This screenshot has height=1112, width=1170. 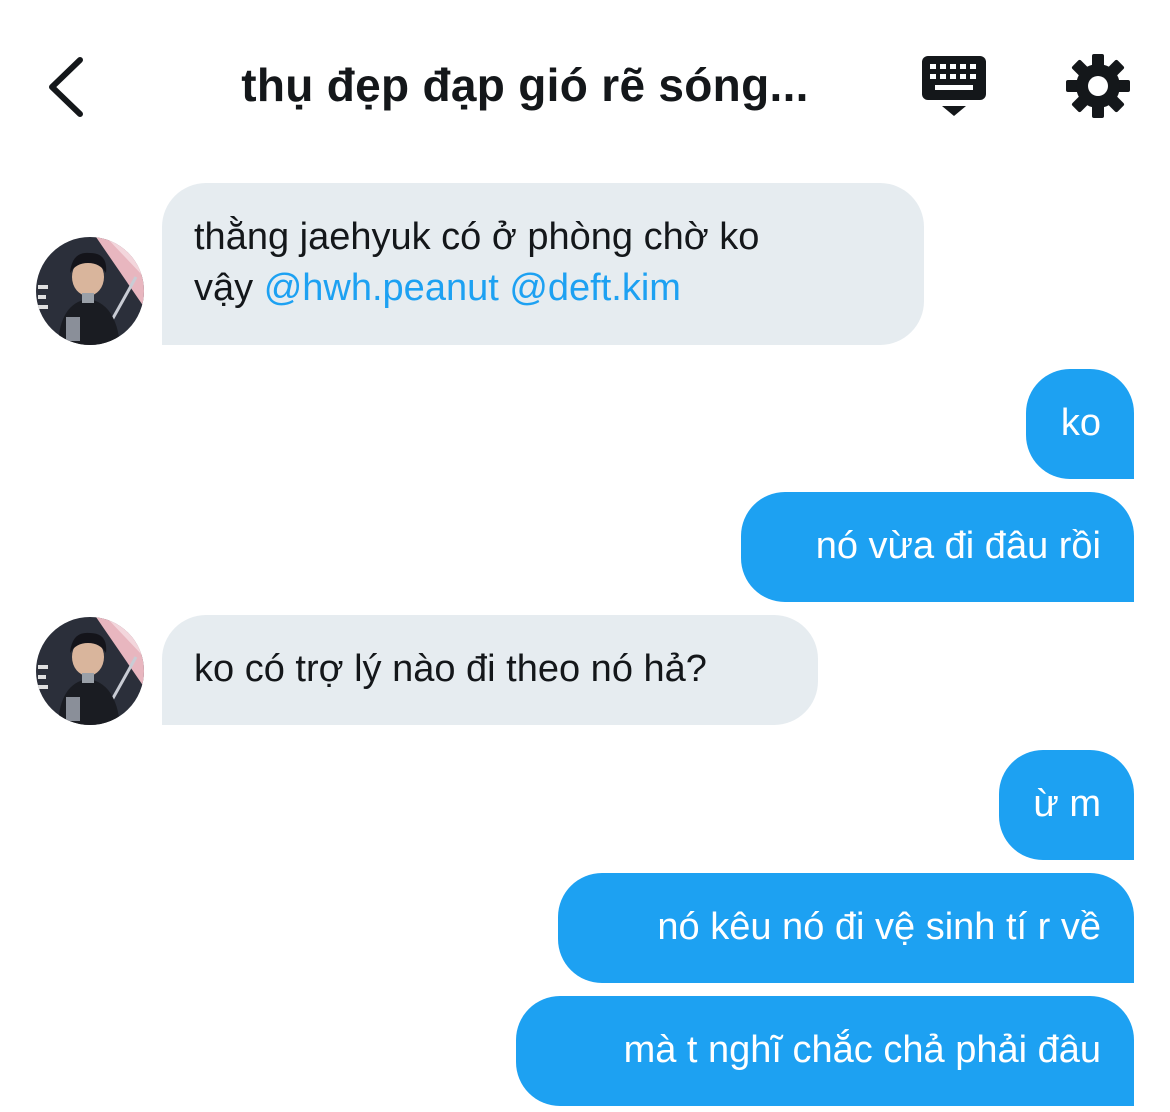 I want to click on message-bubble-outgoing: mà t nghĩ chắc chả phải đâu, so click(x=825, y=1051).